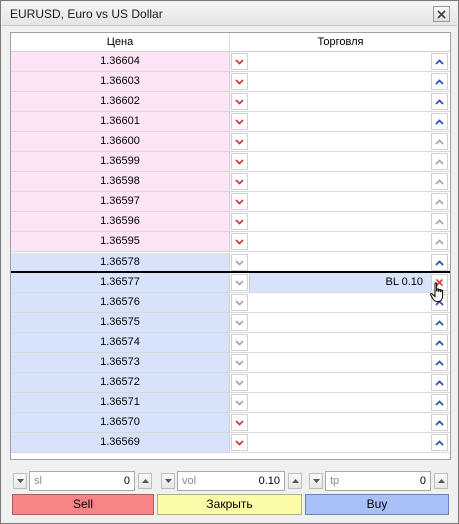 The image size is (459, 524). I want to click on price-cell: 1.36603, so click(120, 81).